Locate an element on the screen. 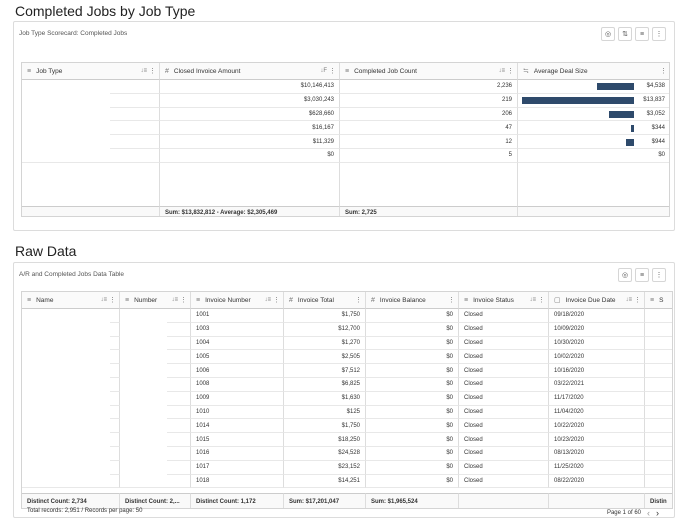  column-header-label: Invoice Total is located at coordinates (315, 300).